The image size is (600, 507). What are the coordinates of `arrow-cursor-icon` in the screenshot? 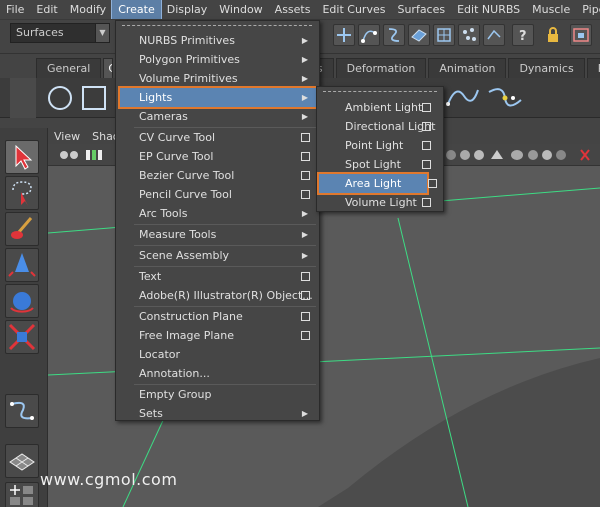 It's located at (24, 157).